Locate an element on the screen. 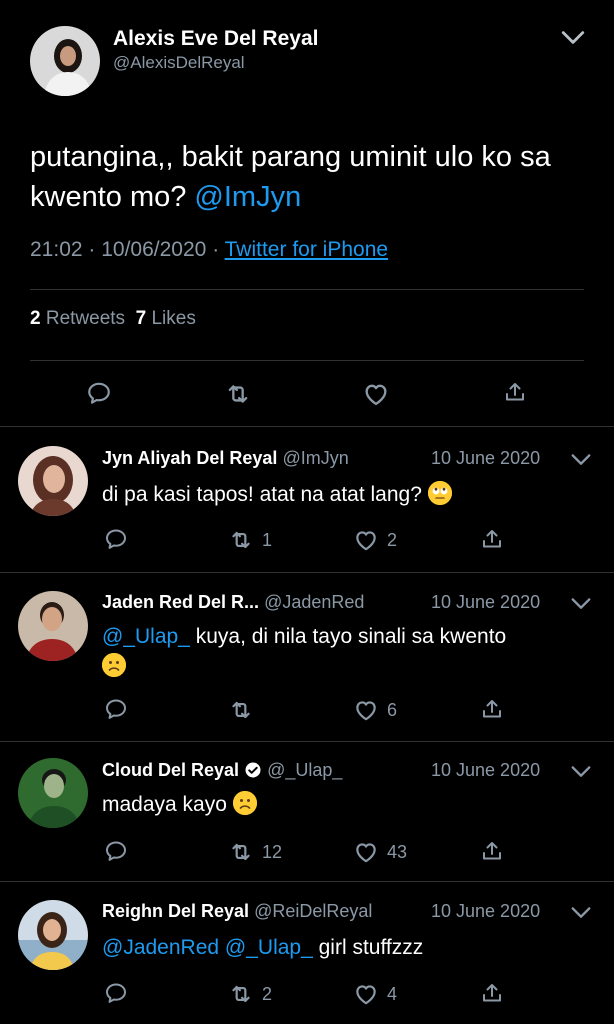  reply-author-handle: @ReiDelReyal is located at coordinates (313, 911).